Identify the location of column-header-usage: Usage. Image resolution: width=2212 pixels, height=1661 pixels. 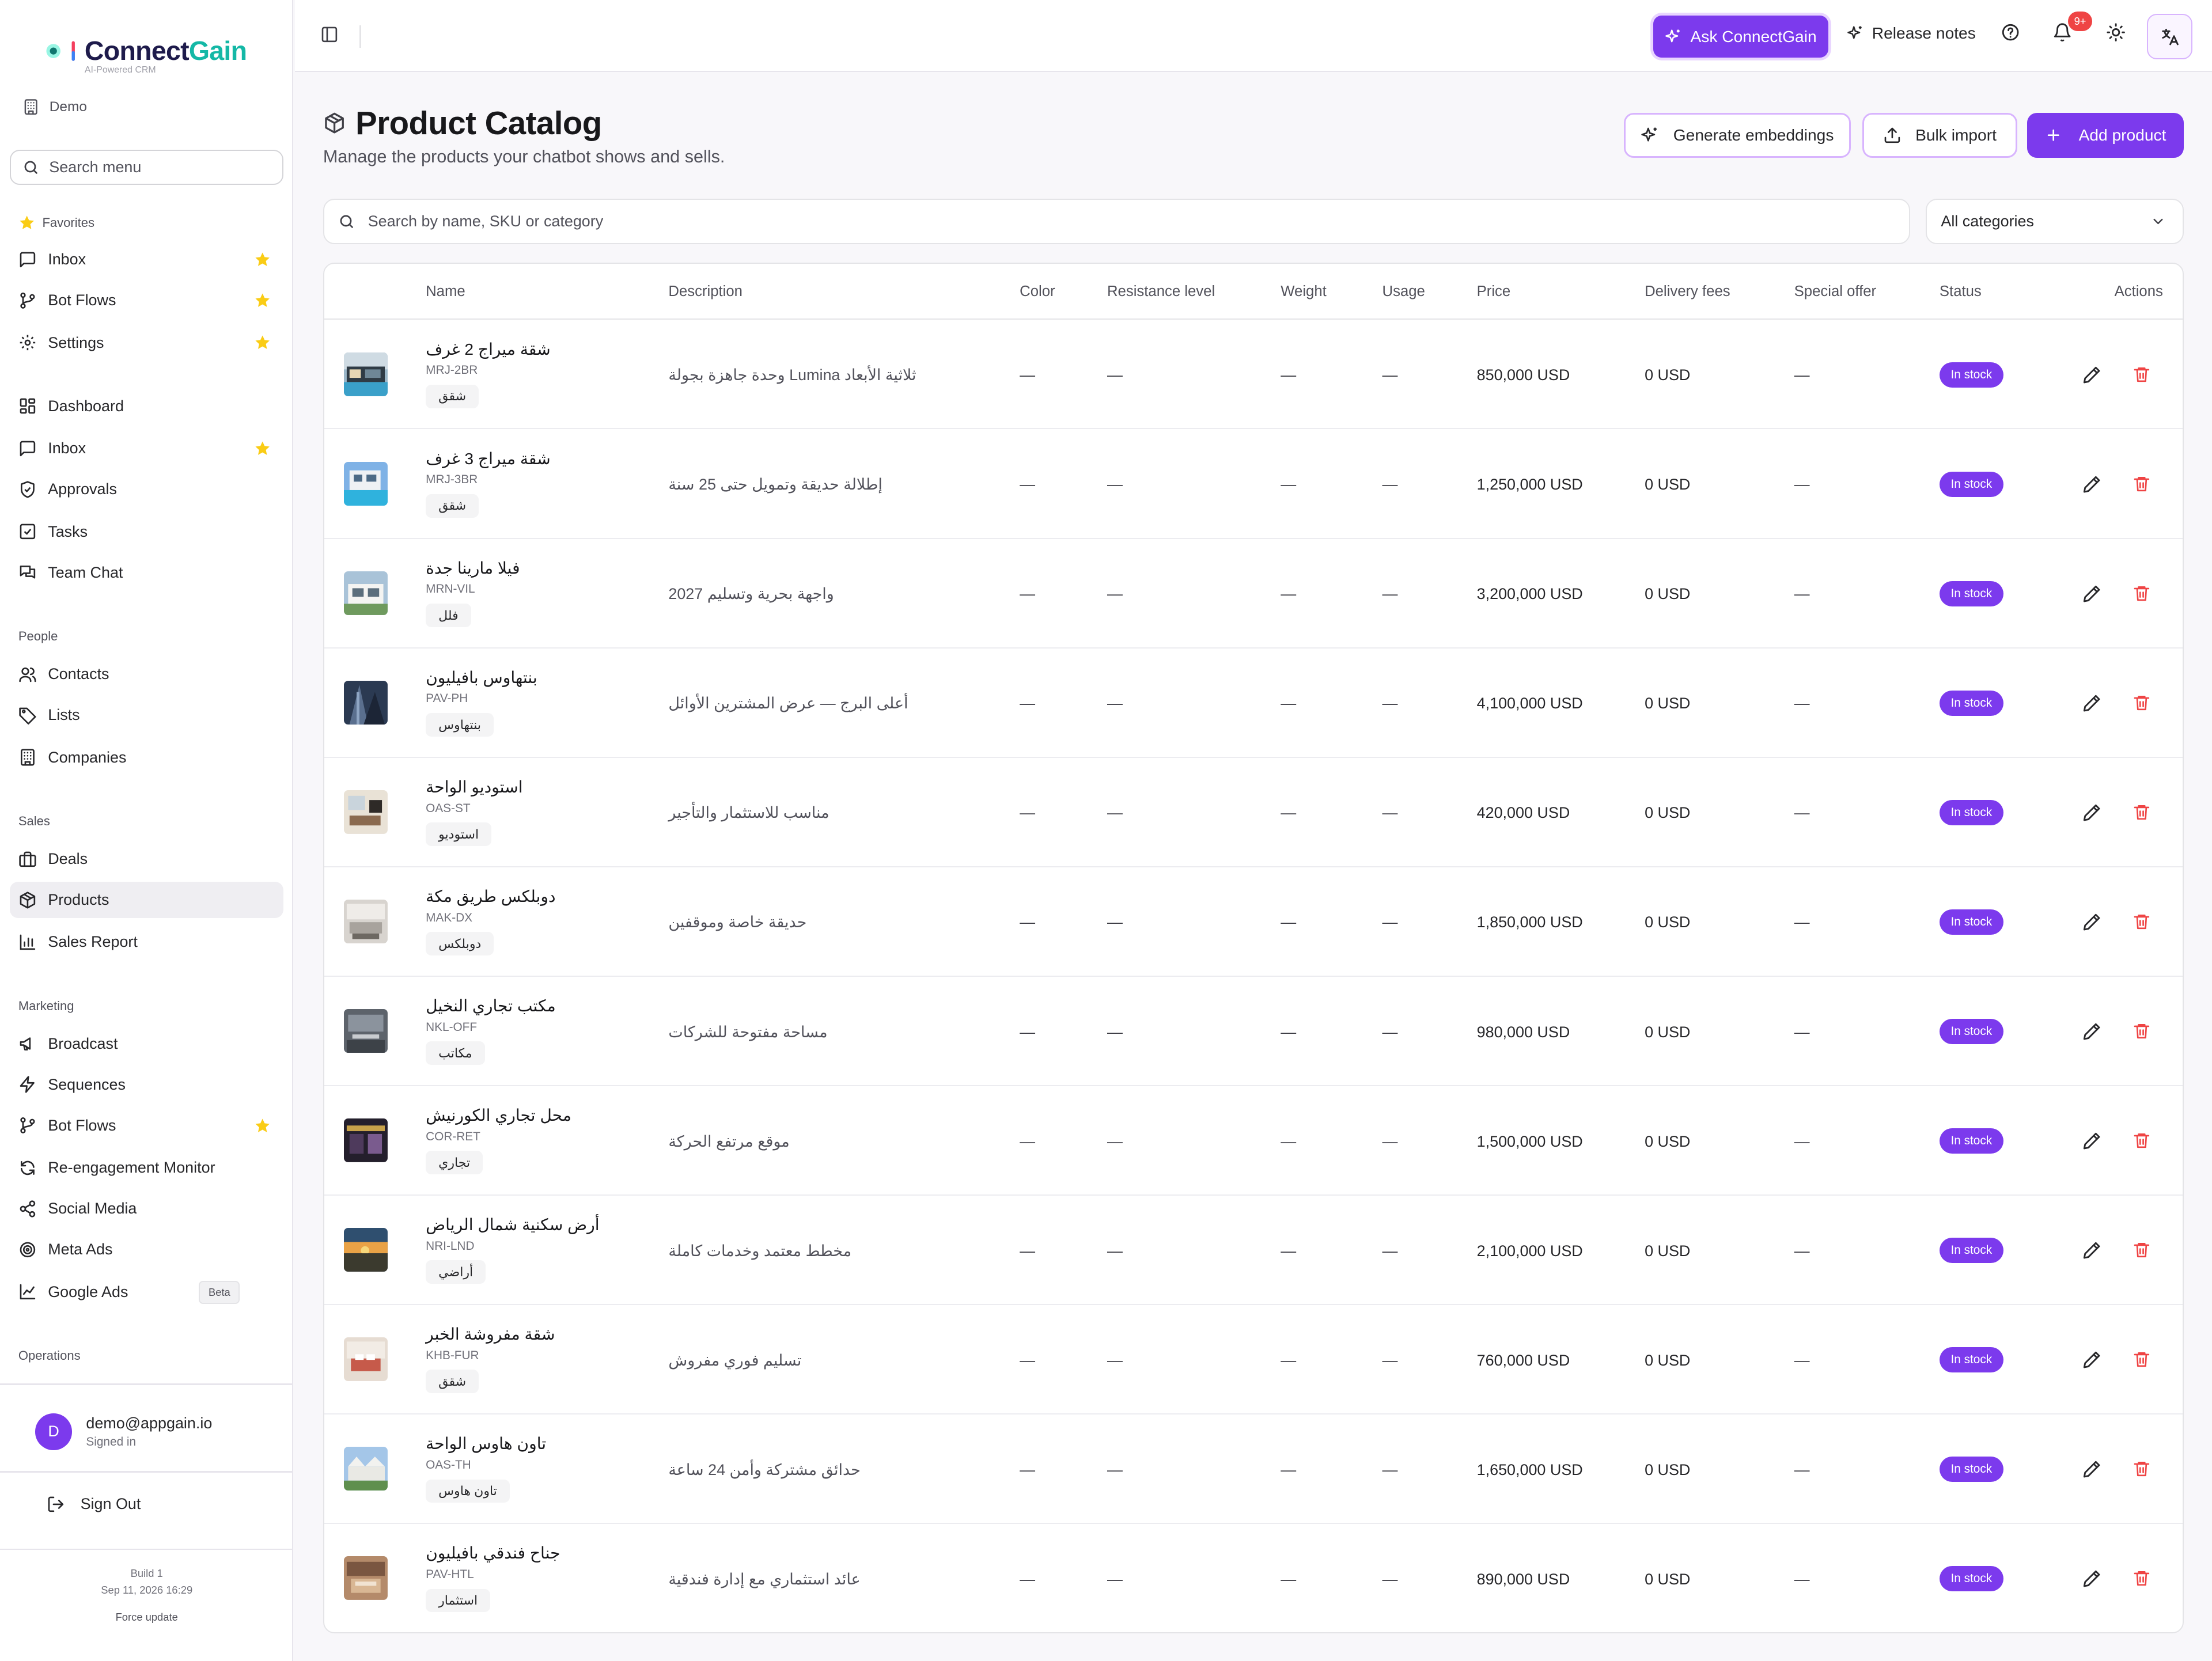
(1403, 291).